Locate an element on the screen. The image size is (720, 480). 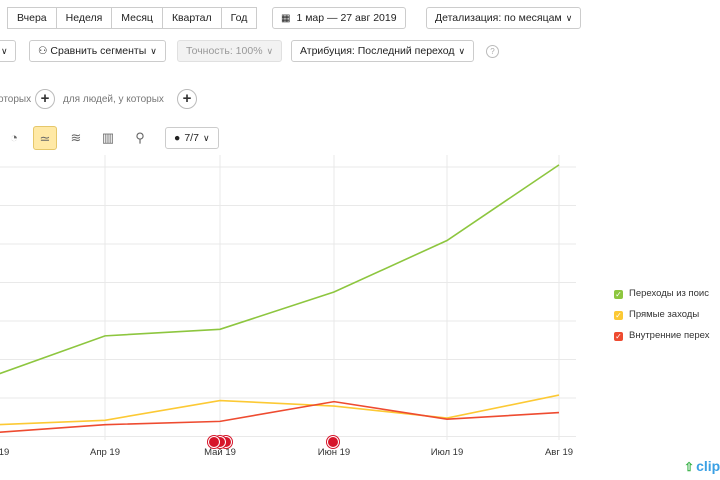
x-tick-label: 19 is located at coordinates (5, 452).